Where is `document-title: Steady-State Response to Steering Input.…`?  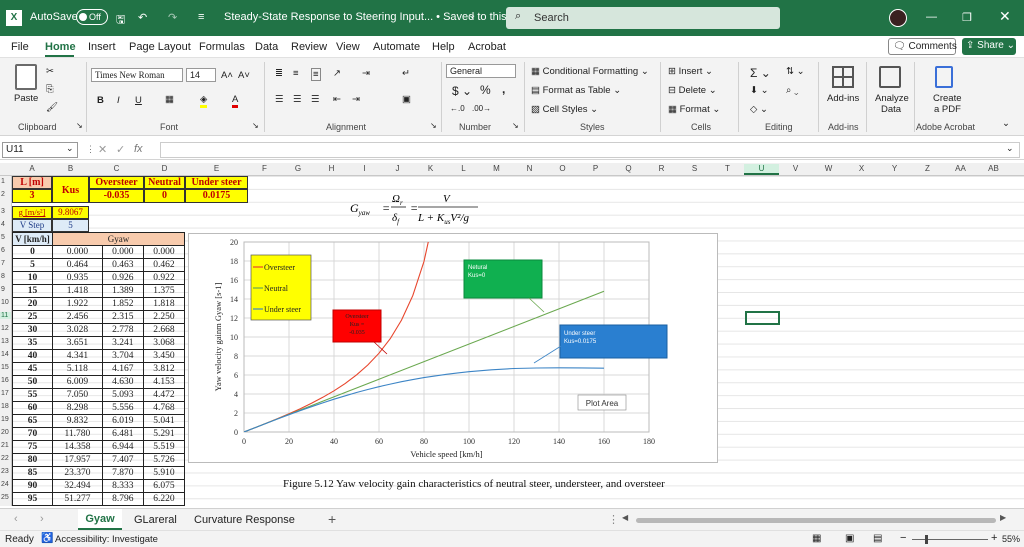
document-title: Steady-State Response to Steering Input.… is located at coordinates (374, 17).